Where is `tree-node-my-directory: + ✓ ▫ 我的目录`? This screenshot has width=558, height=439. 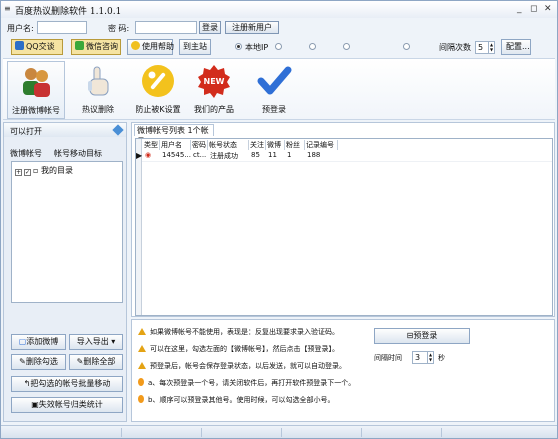
tree-node-my-directory: + ✓ ▫ 我的目录 is located at coordinates (44, 170).